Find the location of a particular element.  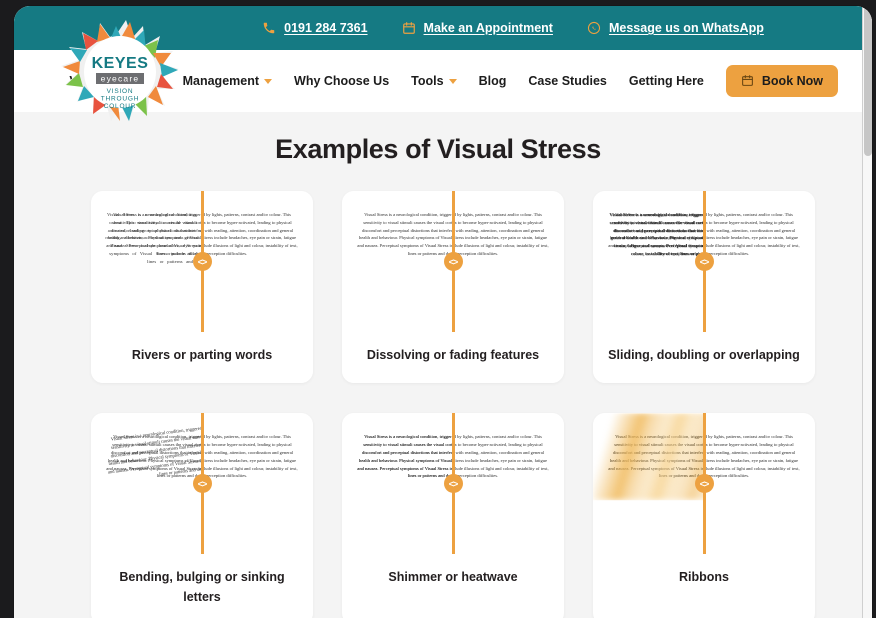

card-caption: Dissolving or fading features is located at coordinates (453, 358).